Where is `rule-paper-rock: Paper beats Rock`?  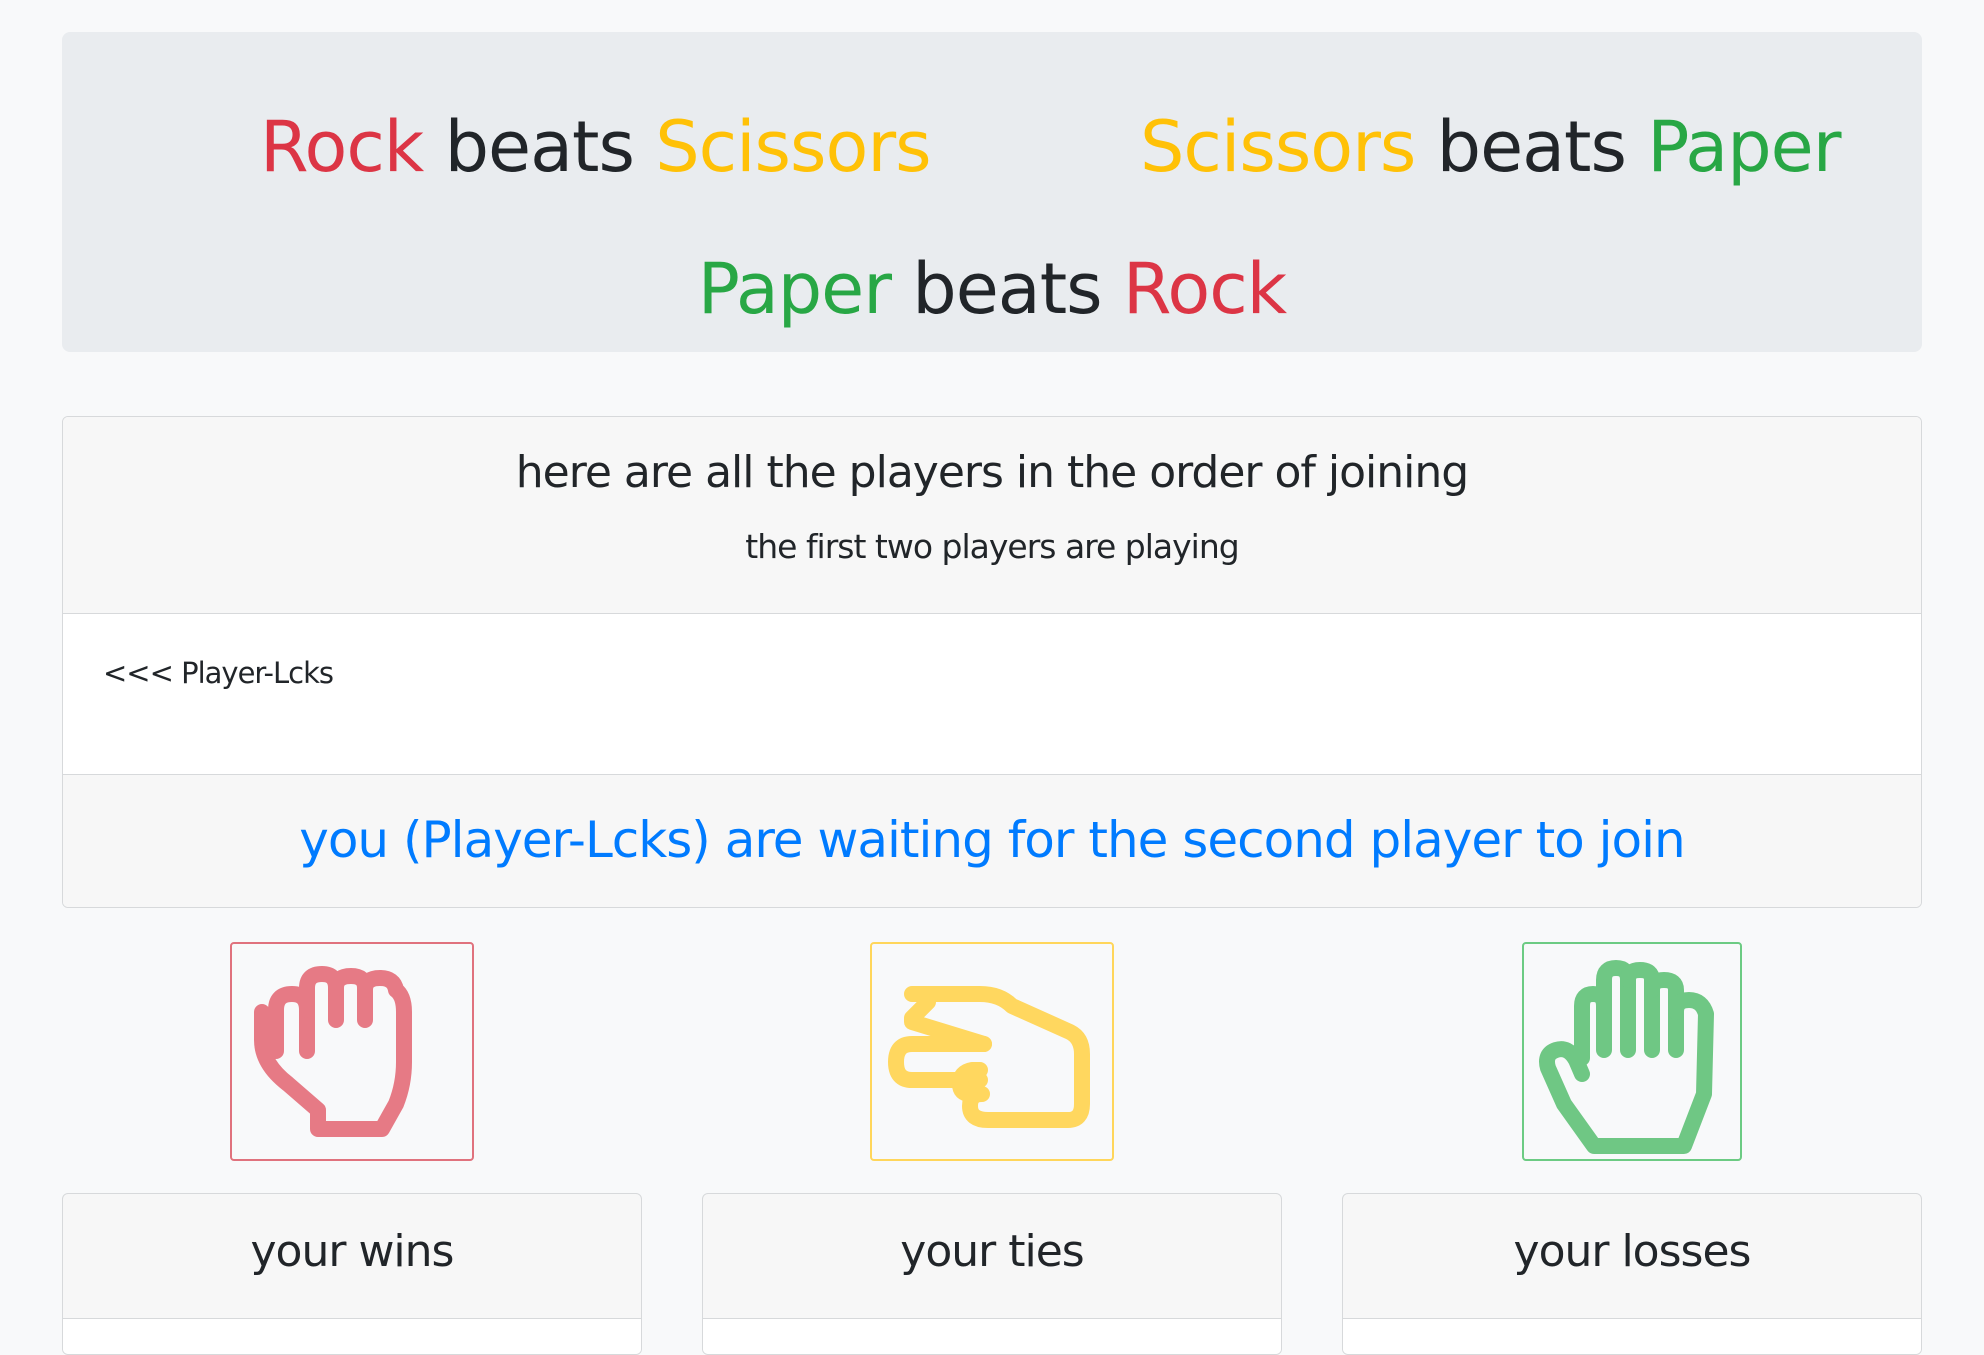 rule-paper-rock: Paper beats Rock is located at coordinates (992, 289).